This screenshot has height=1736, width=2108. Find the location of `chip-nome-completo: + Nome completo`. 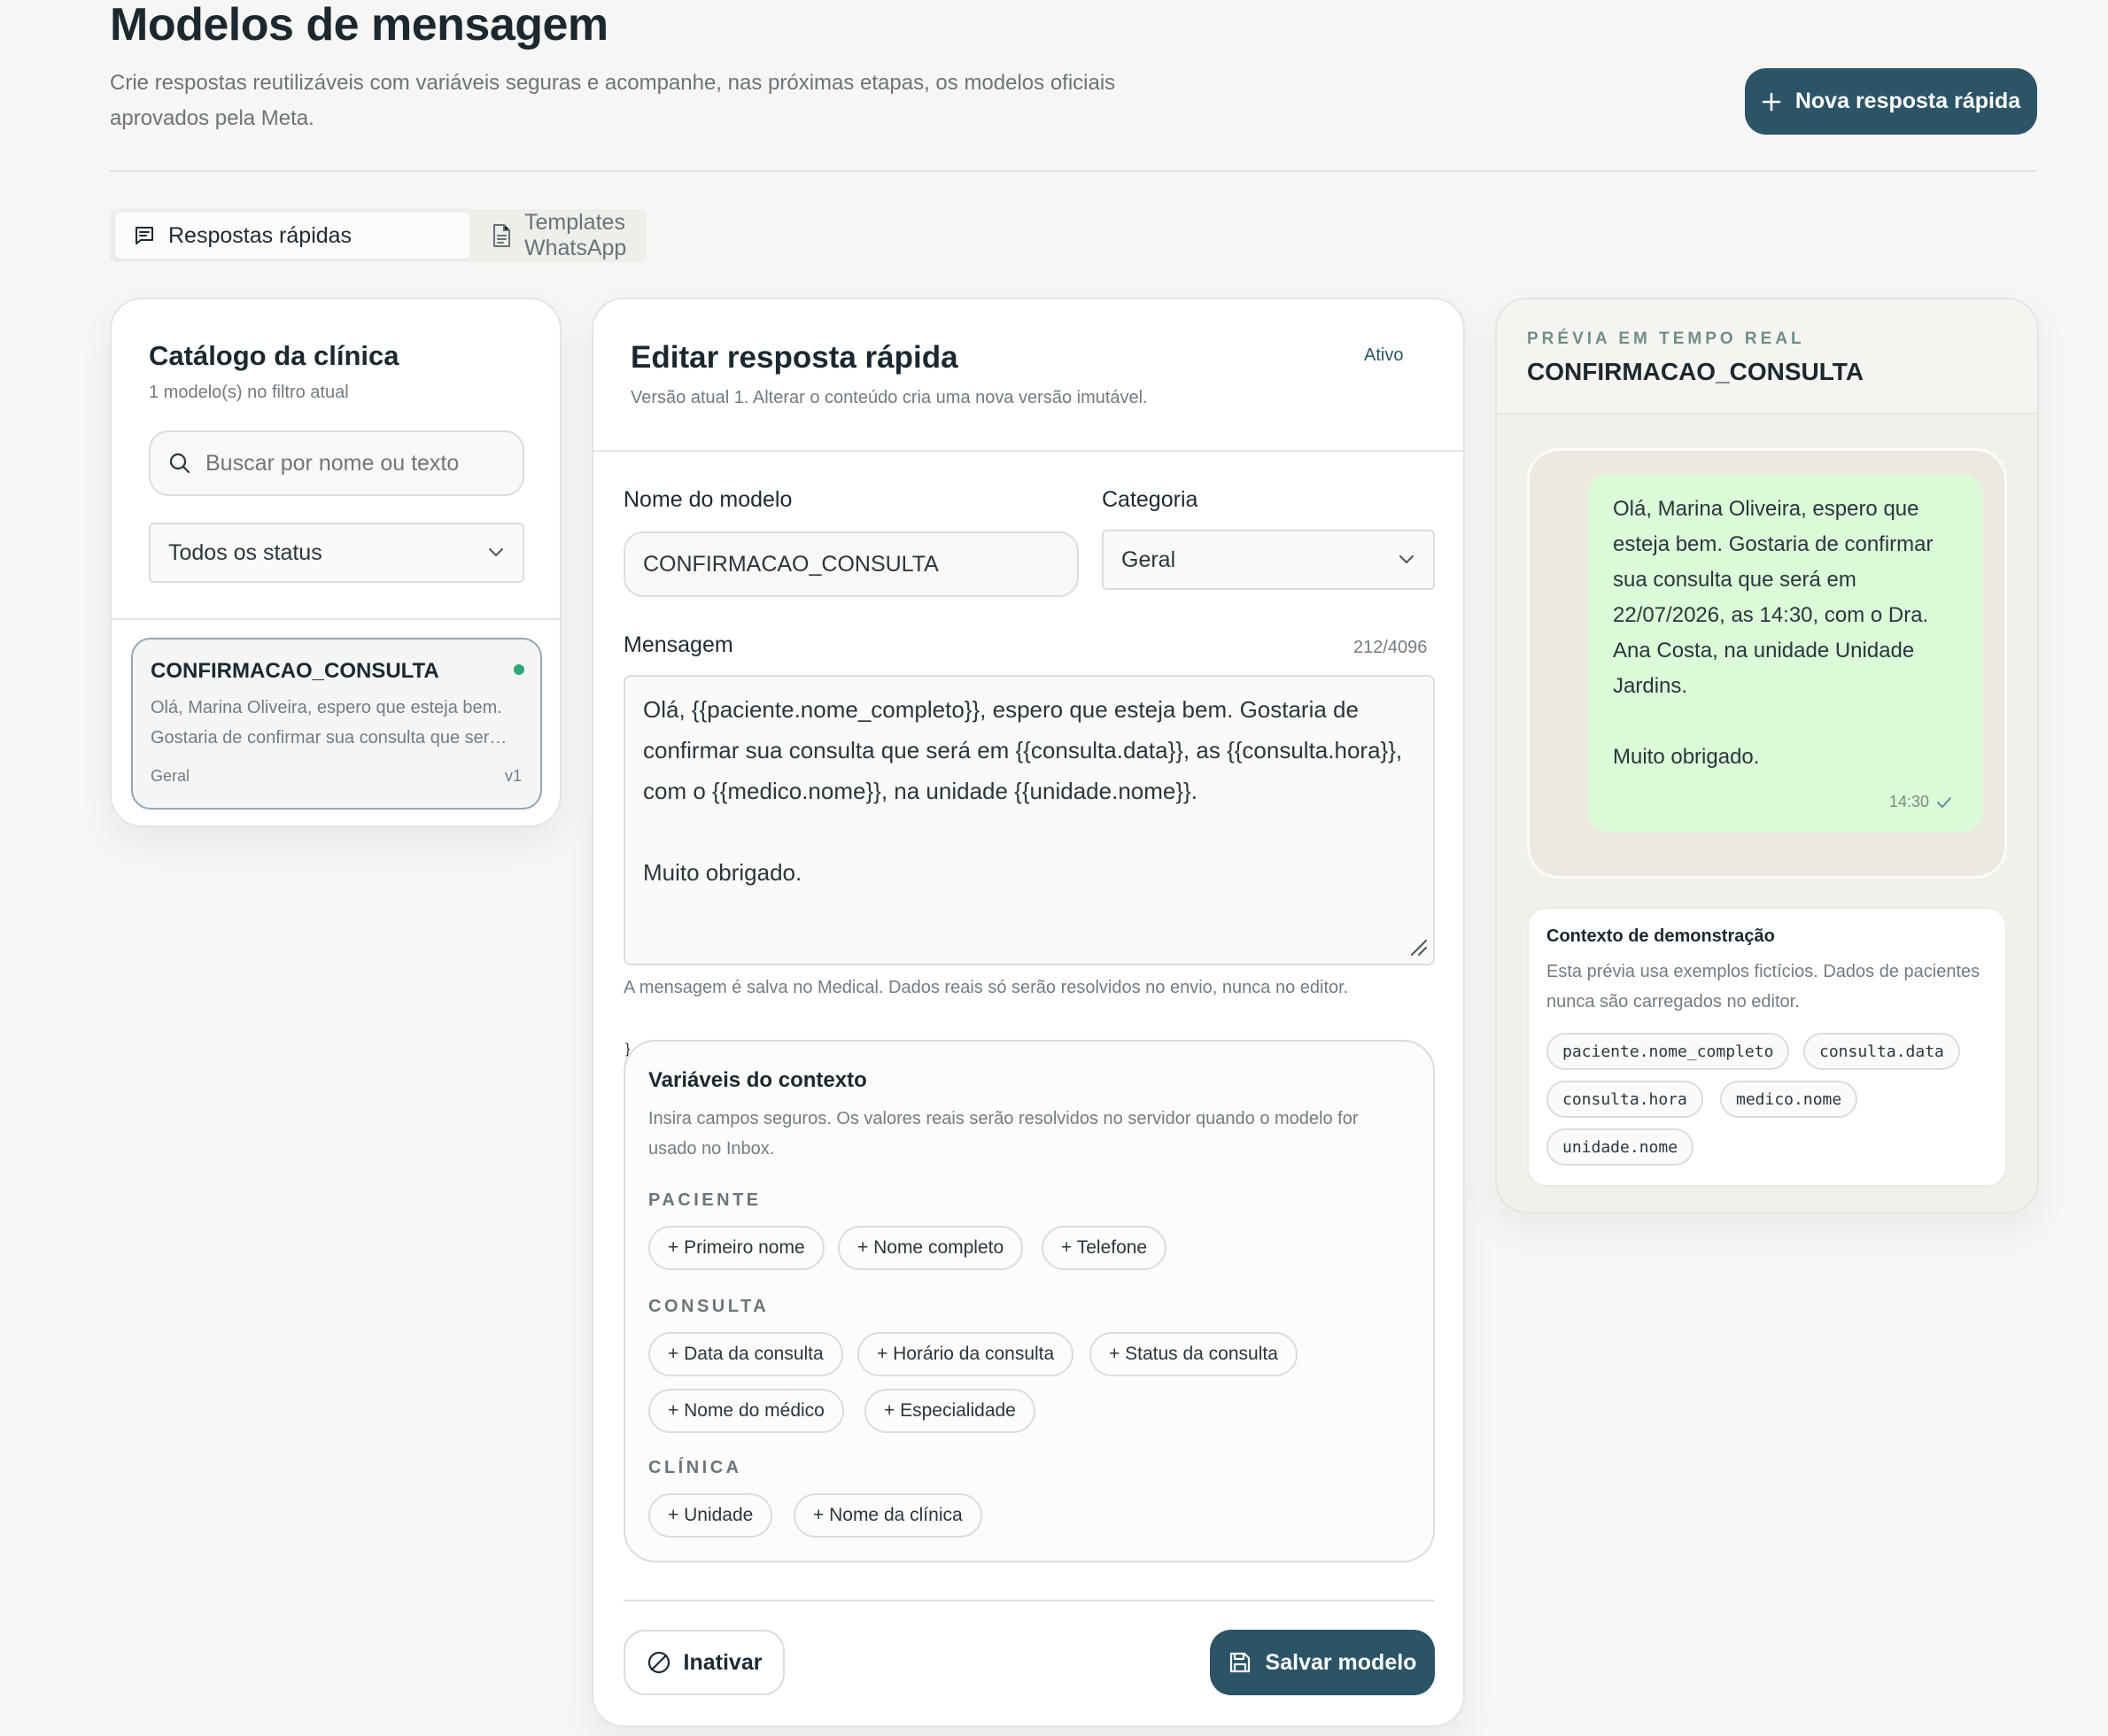

chip-nome-completo: + Nome completo is located at coordinates (931, 1248).